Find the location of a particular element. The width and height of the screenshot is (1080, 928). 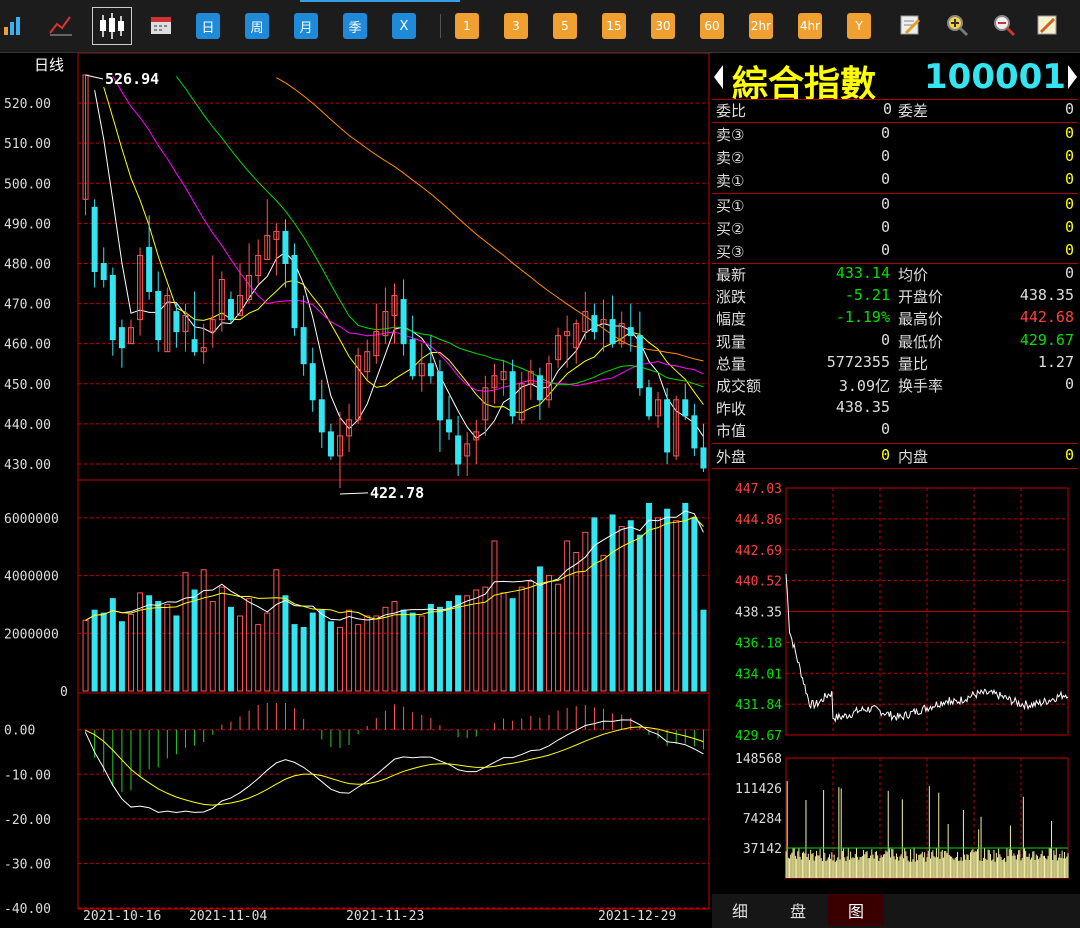

sell-row: 卖① 0 0 is located at coordinates (896, 180).